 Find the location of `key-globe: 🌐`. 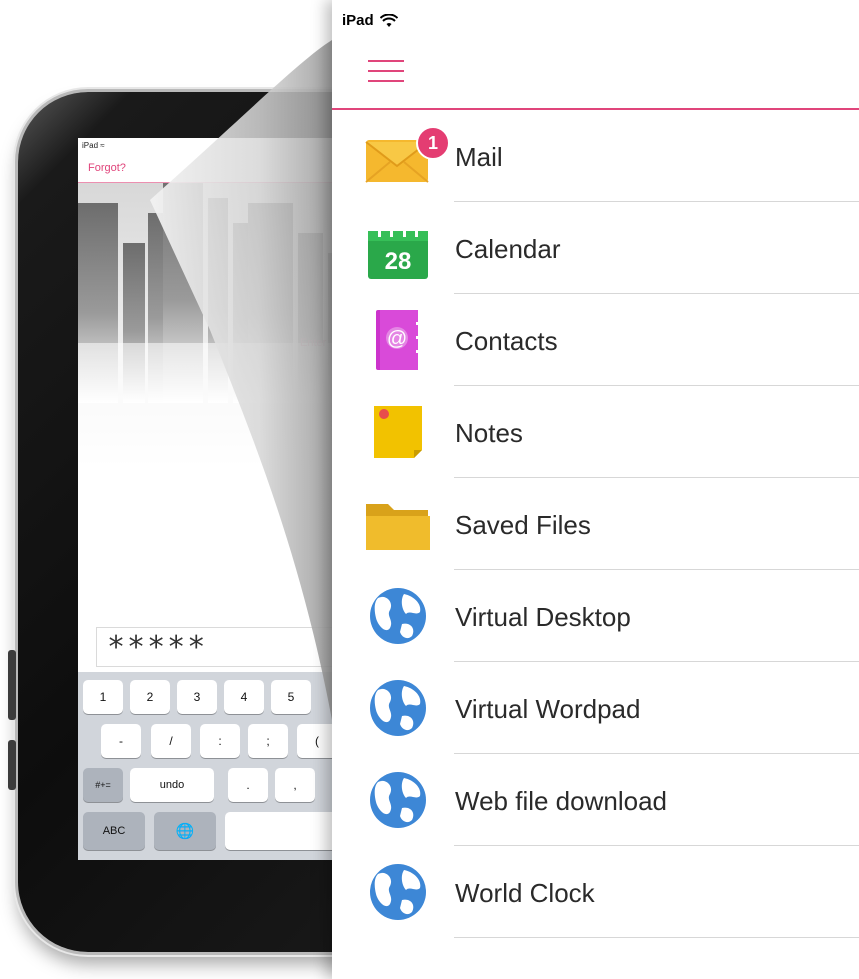

key-globe: 🌐 is located at coordinates (185, 831).